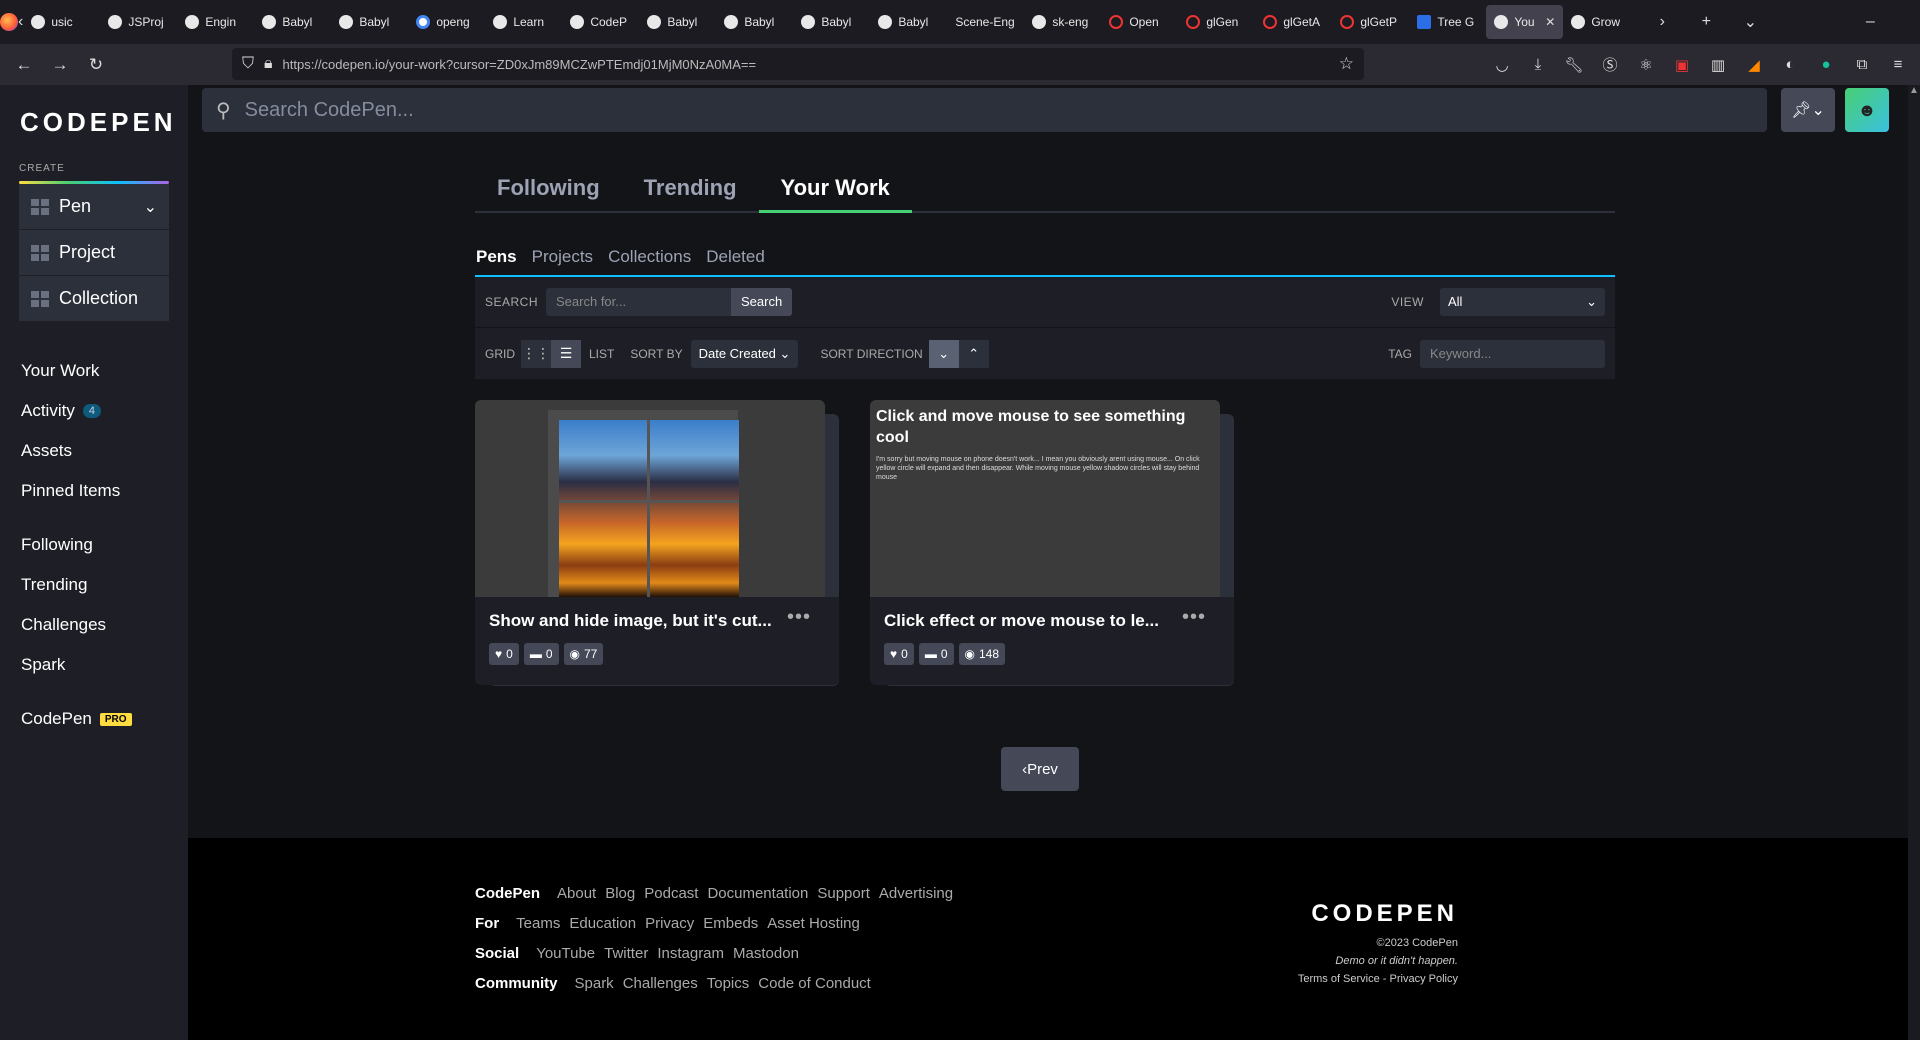 The width and height of the screenshot is (1920, 1040). What do you see at coordinates (548, 194) in the screenshot?
I see `tab-following: Following` at bounding box center [548, 194].